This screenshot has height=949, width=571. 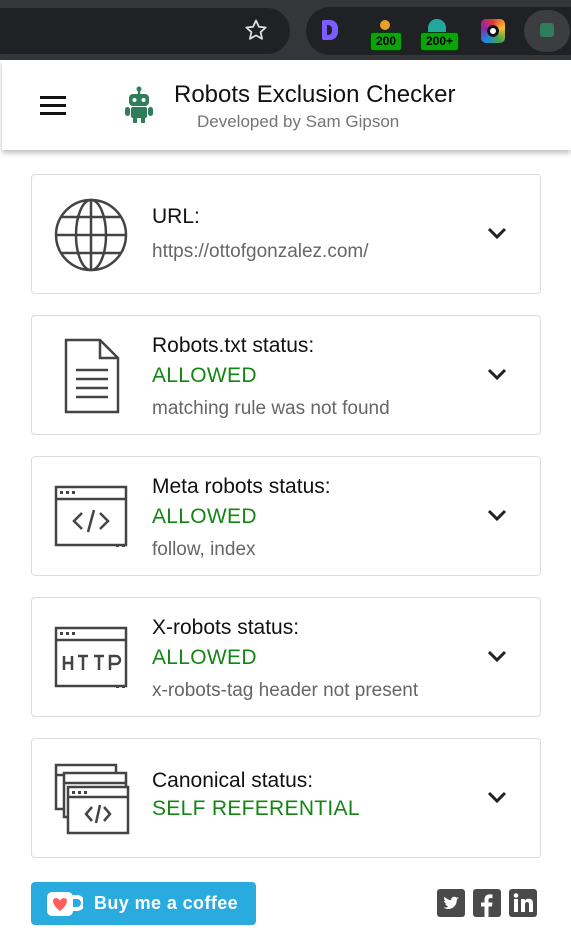 I want to click on extension-color-icon, so click(x=493, y=31).